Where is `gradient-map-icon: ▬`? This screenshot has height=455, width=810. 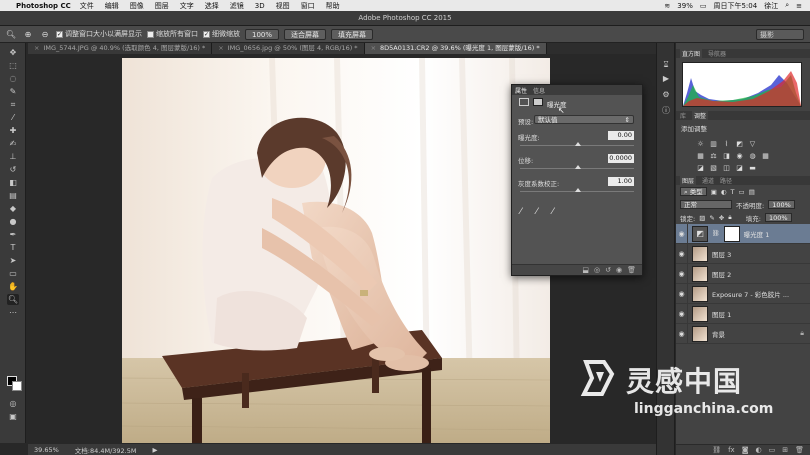
gradient-map-icon: ▬ is located at coordinates (752, 167).